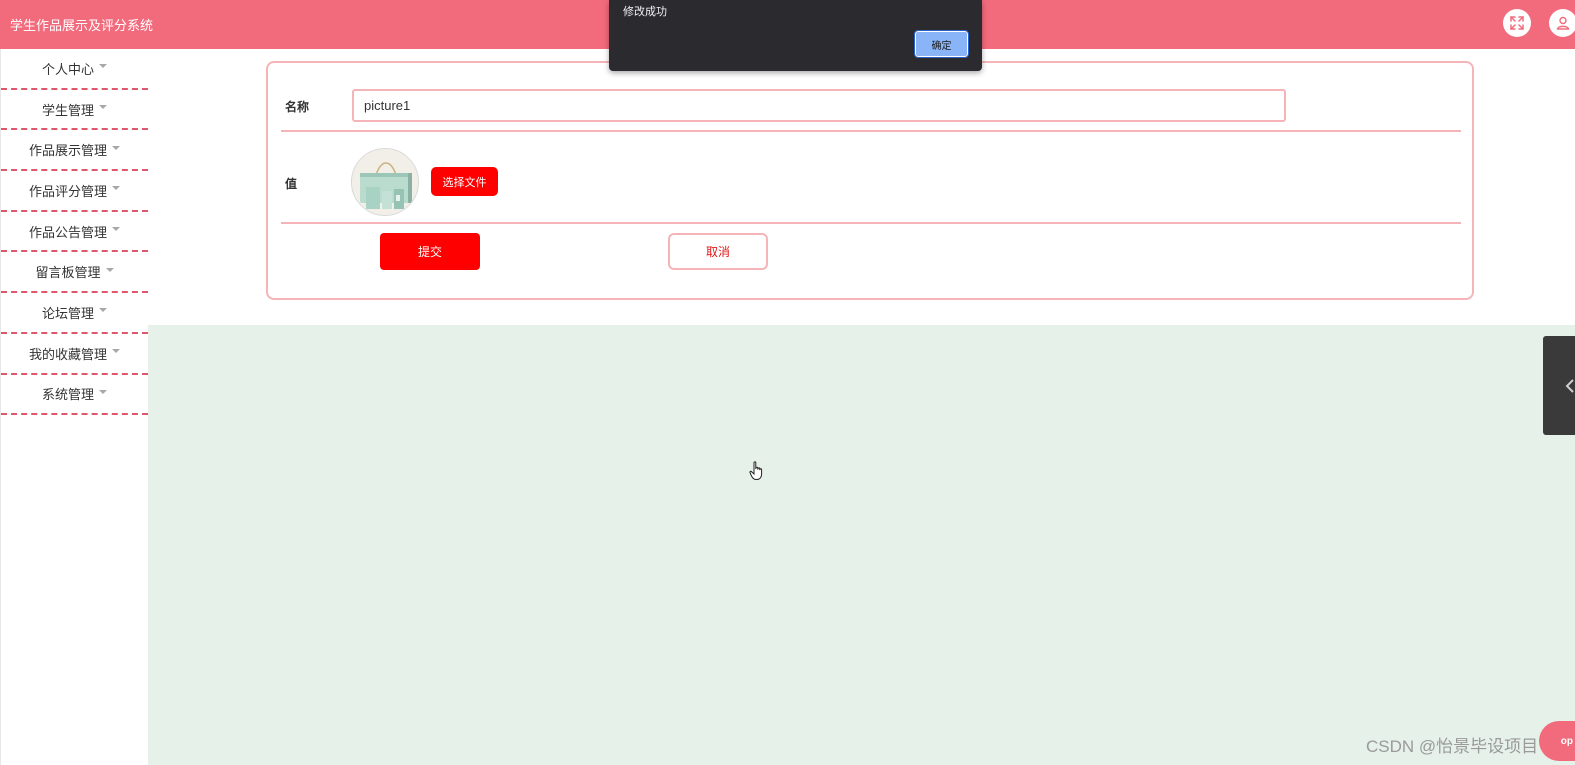  I want to click on fullscreen-button, so click(1517, 23).